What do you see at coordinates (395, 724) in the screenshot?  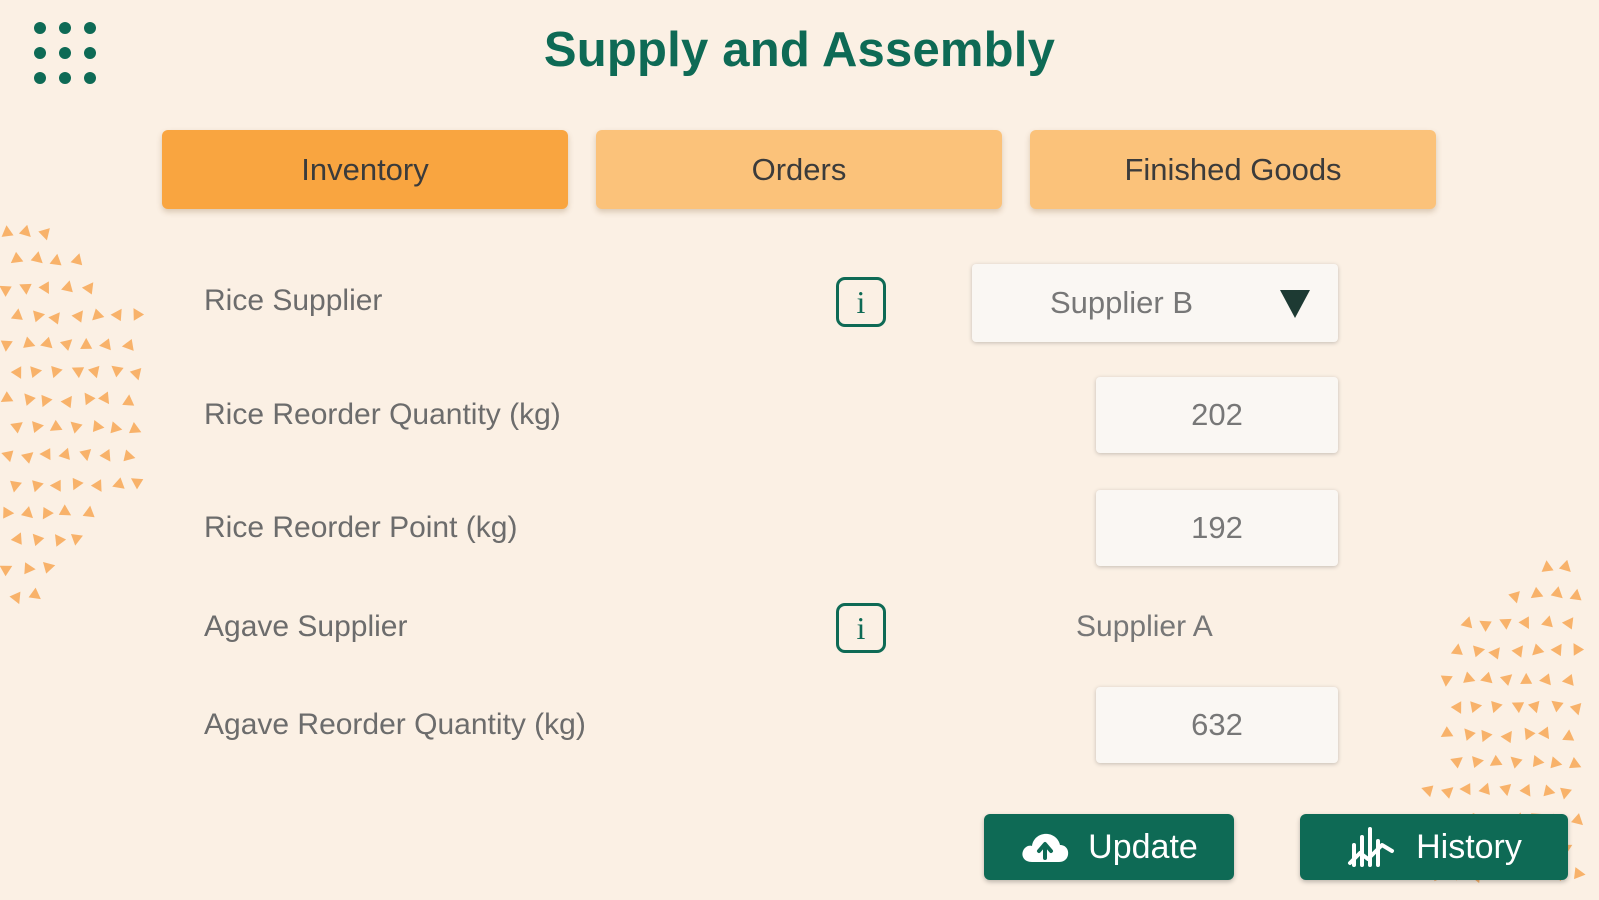 I see `agave-reorder-quantity-label: Agave Reorder Quantity (kg)` at bounding box center [395, 724].